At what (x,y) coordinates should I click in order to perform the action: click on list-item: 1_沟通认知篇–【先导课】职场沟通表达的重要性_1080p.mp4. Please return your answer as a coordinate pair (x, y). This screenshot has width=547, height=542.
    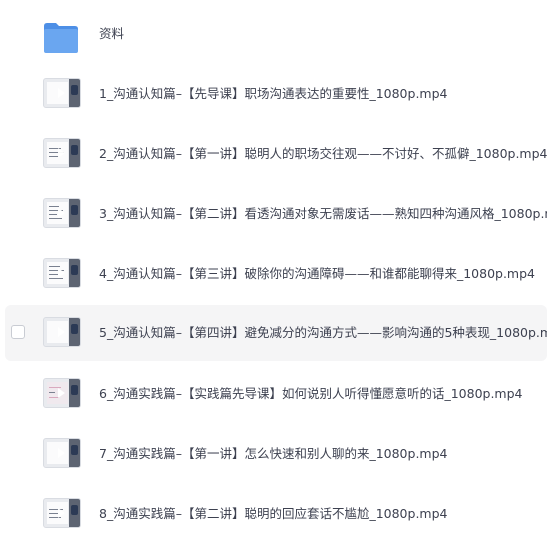
    Looking at the image, I should click on (273, 94).